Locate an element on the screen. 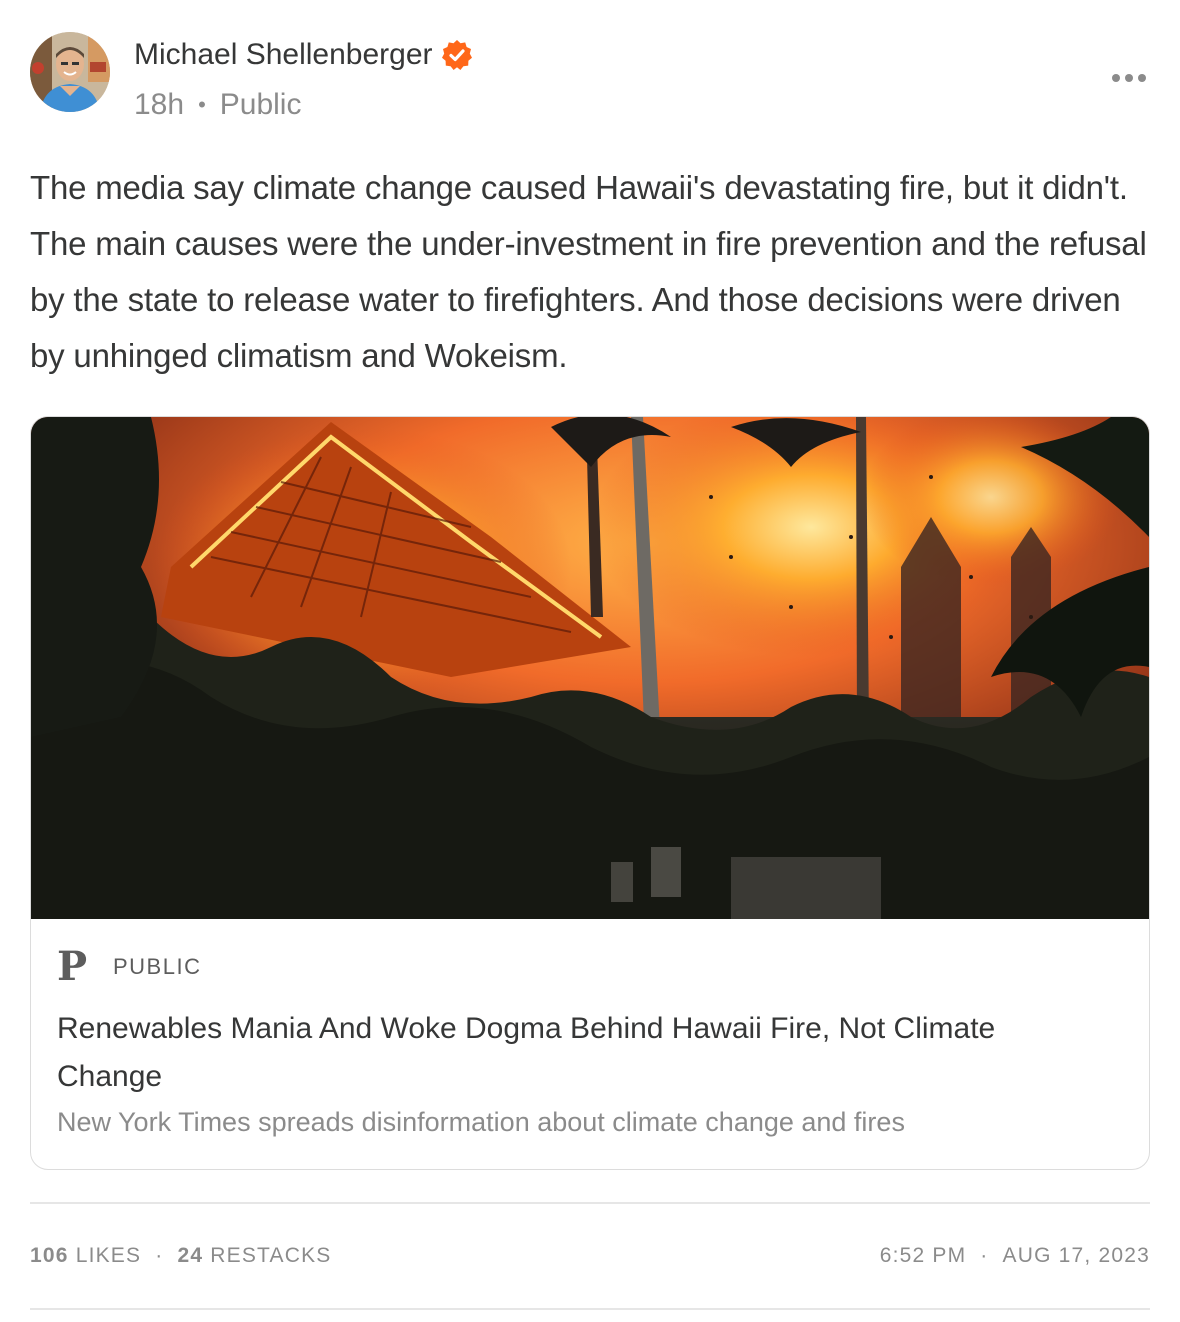 The image size is (1180, 1322). post-time-ago: 18h is located at coordinates (159, 105).